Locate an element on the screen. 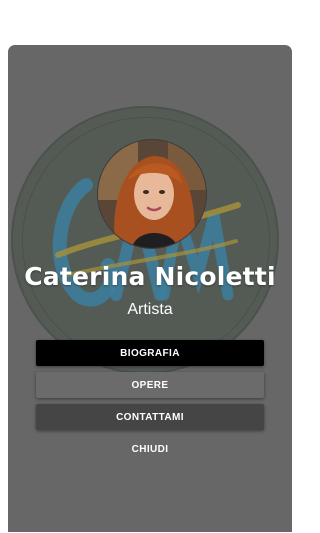 This screenshot has width=320, height=533. avatar-photo is located at coordinates (152, 194).